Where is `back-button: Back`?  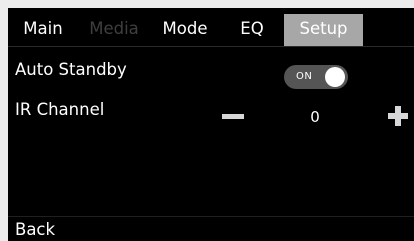
back-button: Back is located at coordinates (34, 230).